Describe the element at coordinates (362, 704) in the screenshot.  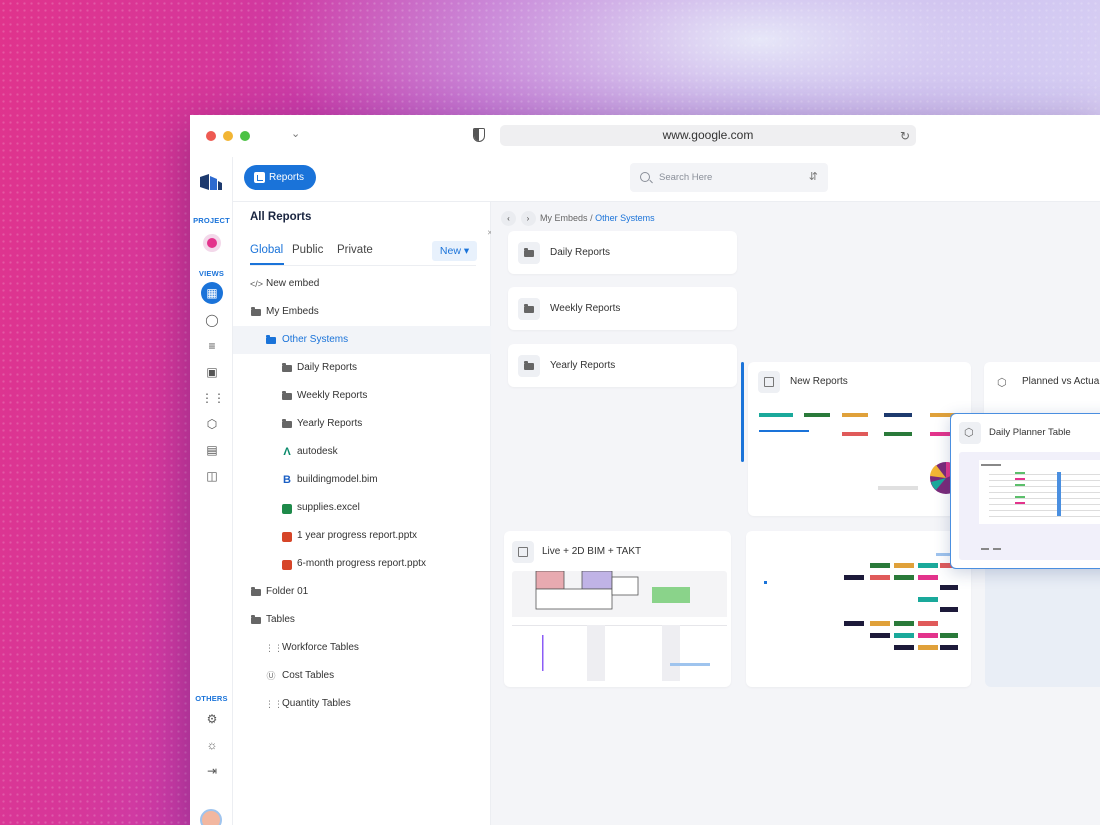
I see `tree-item-quantity-tables: ⋮⋮ Quantity Tables` at that location.